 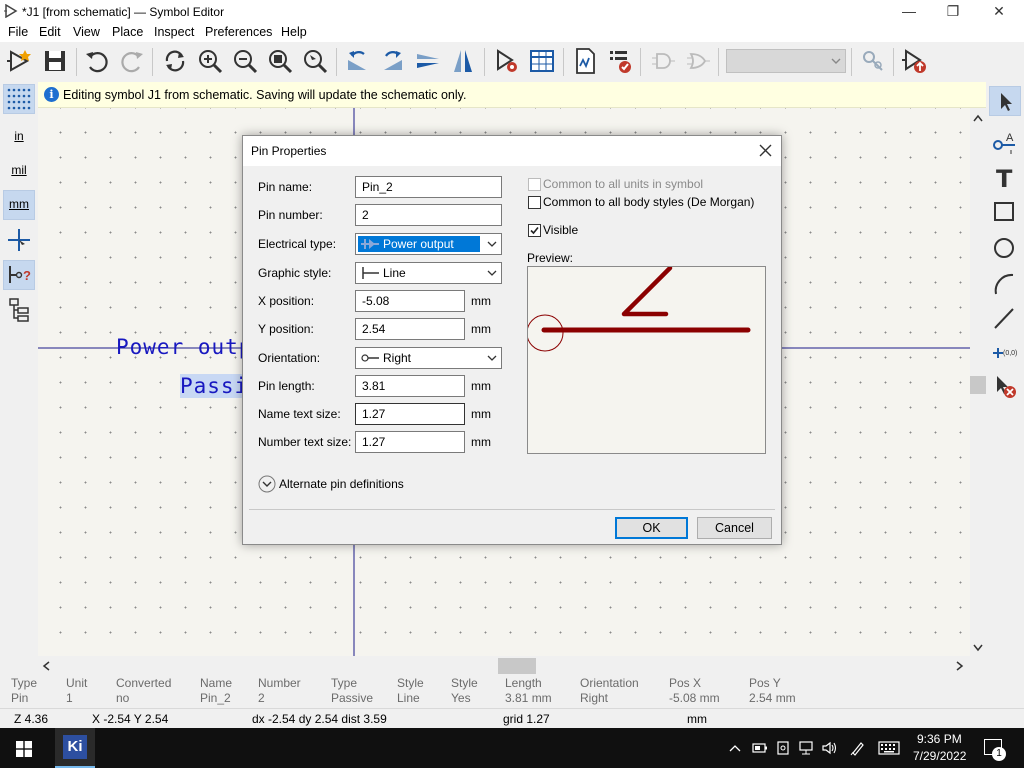 What do you see at coordinates (19, 205) in the screenshot?
I see `mm-units-button: mm` at bounding box center [19, 205].